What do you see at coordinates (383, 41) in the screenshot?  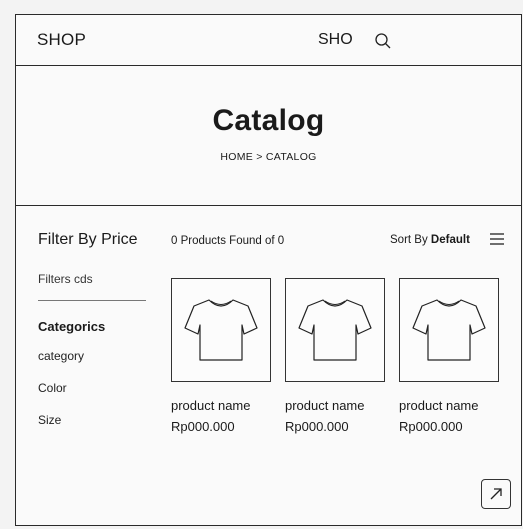 I see `search-icon` at bounding box center [383, 41].